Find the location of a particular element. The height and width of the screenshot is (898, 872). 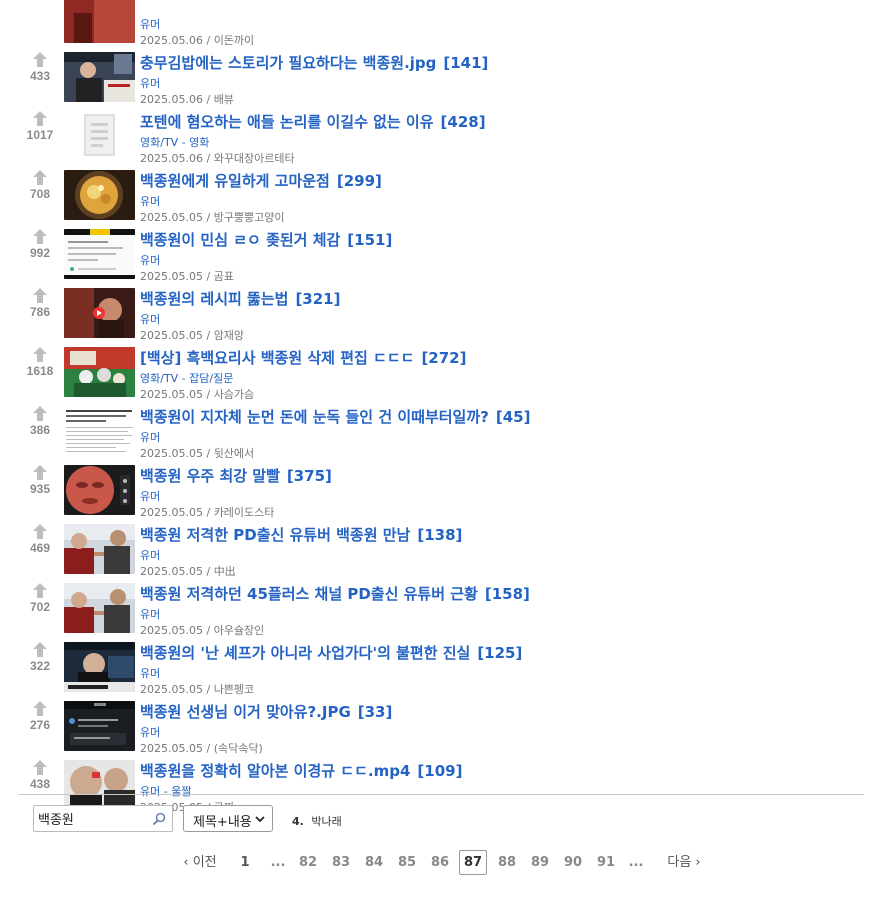

post-category: 영화/TV - 영화 is located at coordinates (174, 142).